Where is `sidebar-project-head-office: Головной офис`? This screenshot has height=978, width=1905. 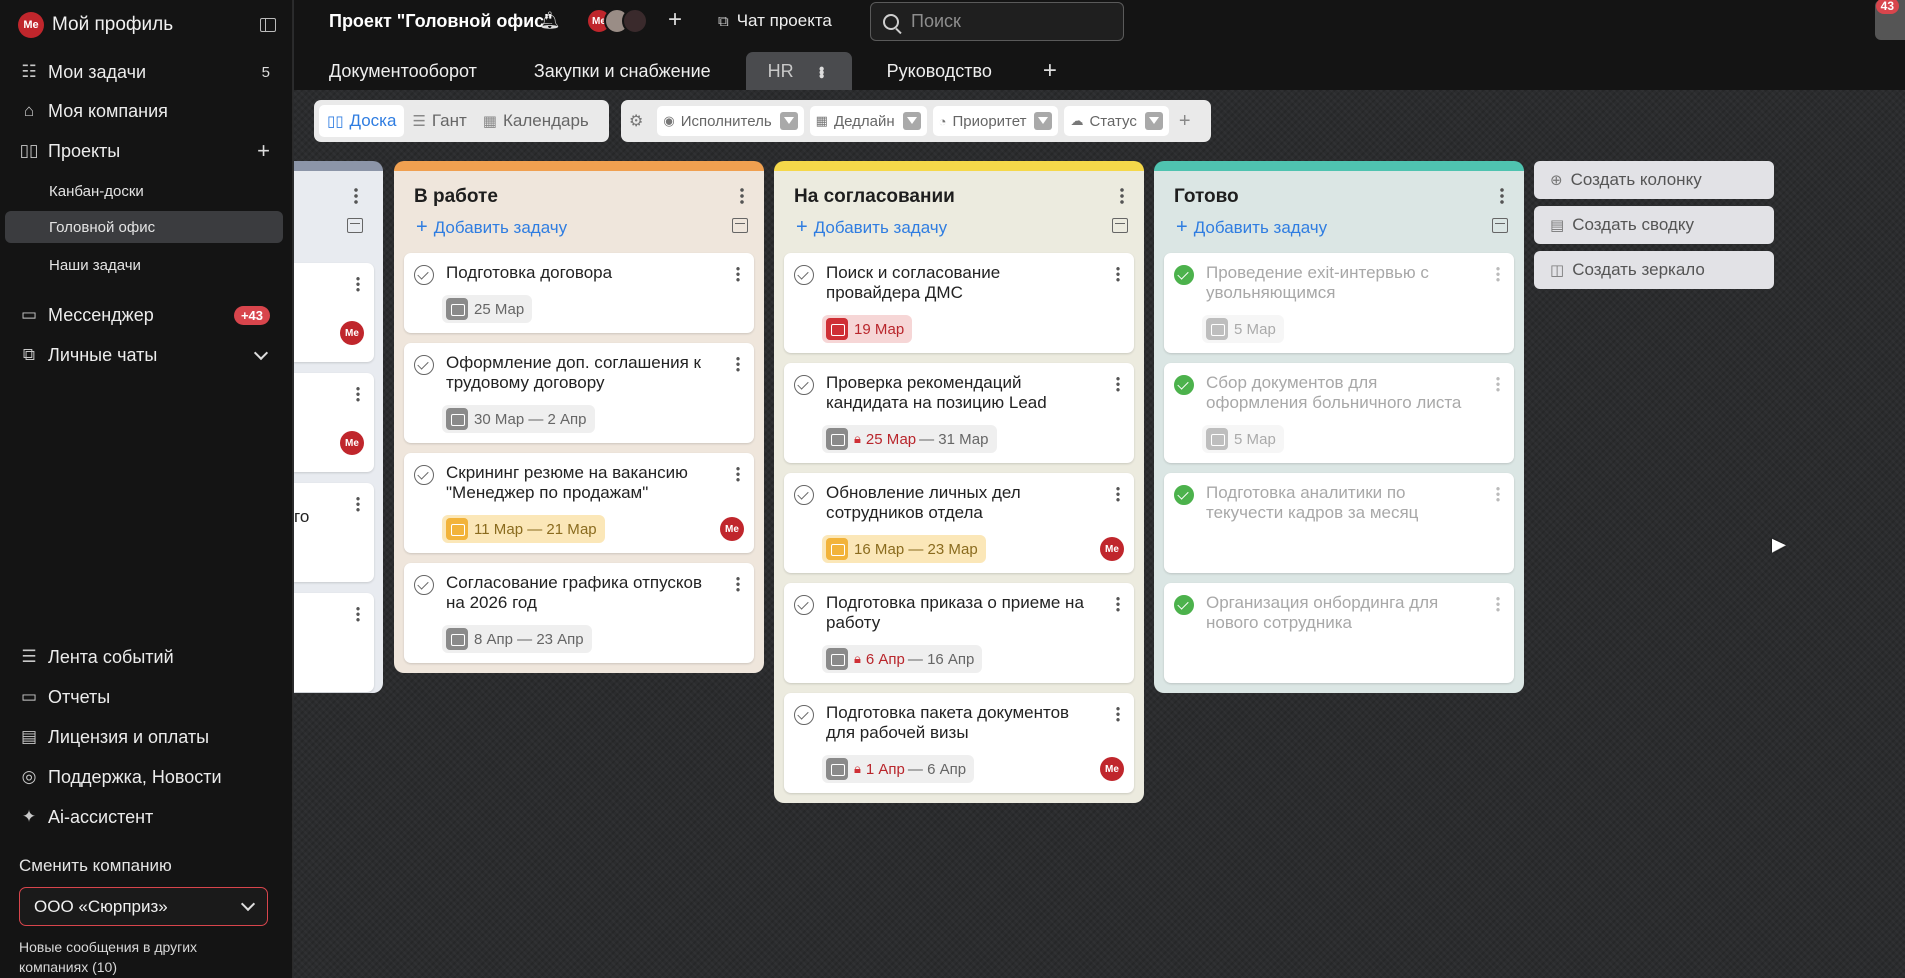 sidebar-project-head-office: Головной офис is located at coordinates (144, 227).